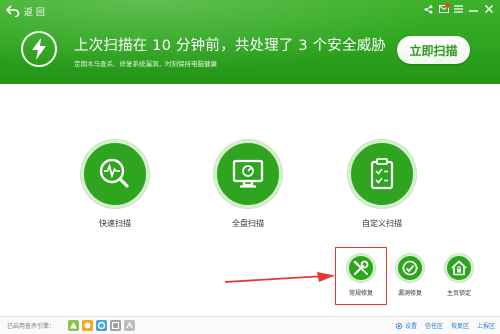 This screenshot has height=334, width=500. I want to click on close-icon, so click(488, 9).